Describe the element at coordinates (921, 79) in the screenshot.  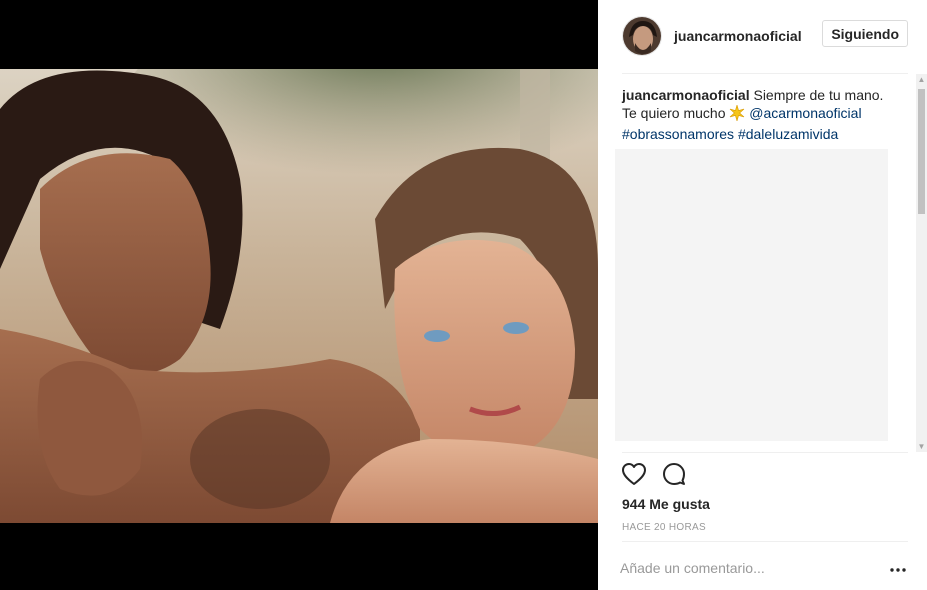
I see `scroll-up-arrow-icon: ▲` at that location.